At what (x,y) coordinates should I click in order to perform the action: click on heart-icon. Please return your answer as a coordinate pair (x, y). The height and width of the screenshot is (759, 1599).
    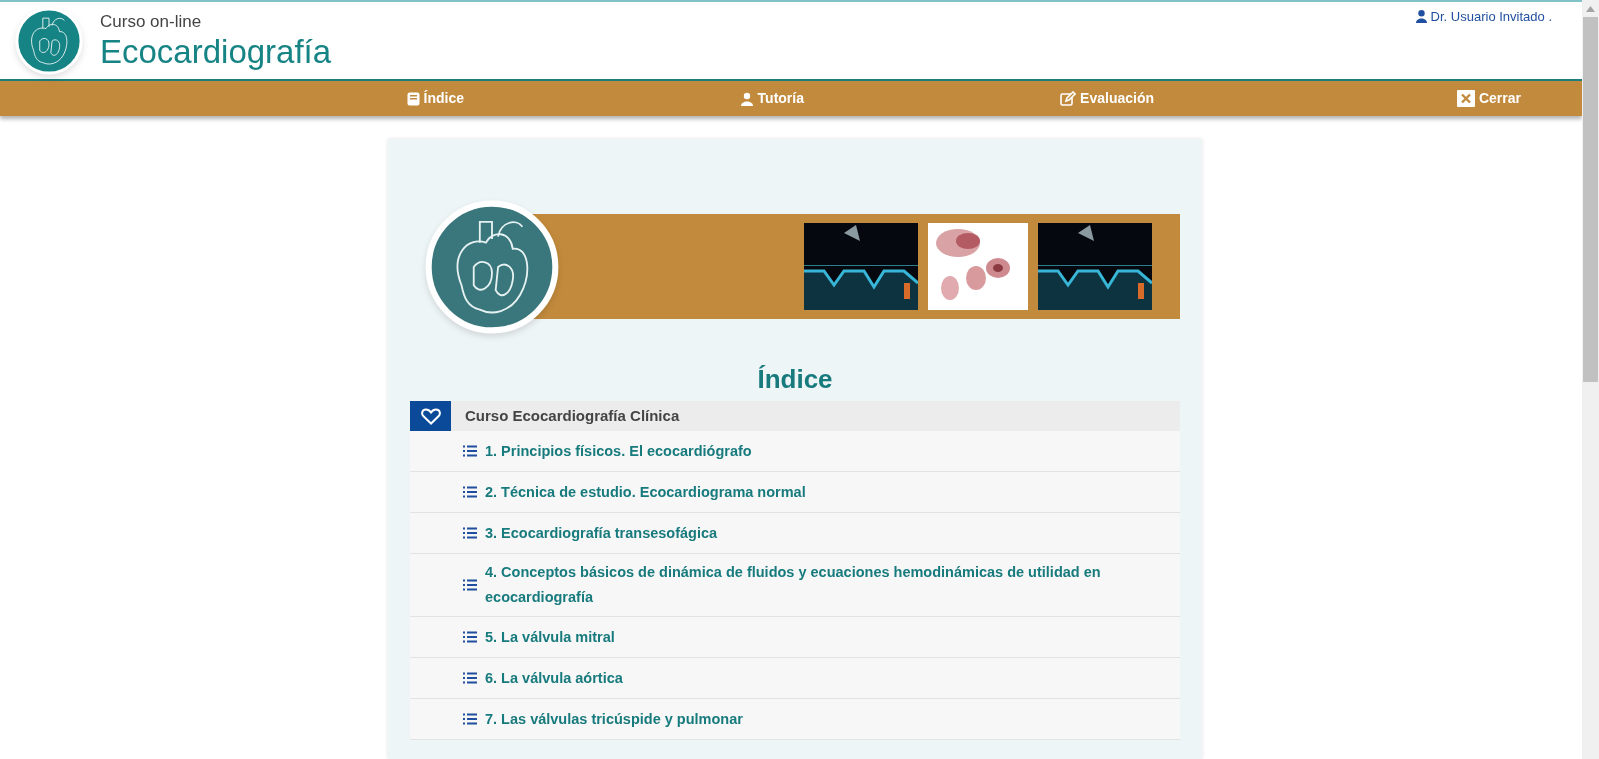
    Looking at the image, I should click on (430, 416).